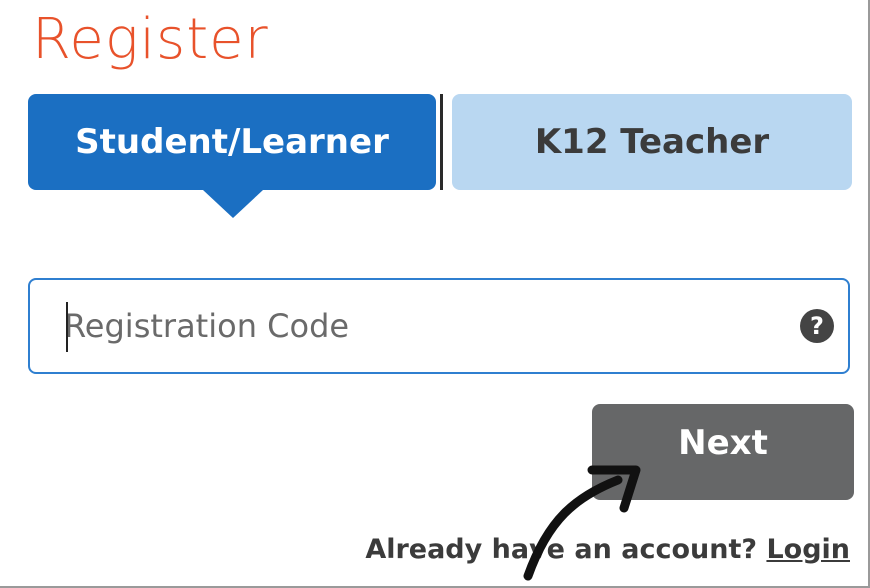  I want to click on tab-divider, so click(441, 142).